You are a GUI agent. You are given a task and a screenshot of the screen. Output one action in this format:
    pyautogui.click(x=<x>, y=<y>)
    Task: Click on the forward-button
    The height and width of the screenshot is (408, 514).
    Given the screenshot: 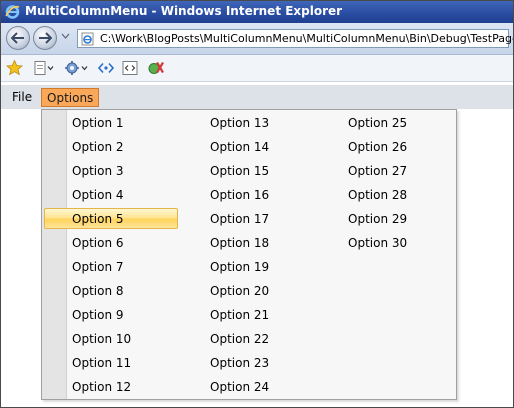 What is the action you would take?
    pyautogui.click(x=45, y=38)
    